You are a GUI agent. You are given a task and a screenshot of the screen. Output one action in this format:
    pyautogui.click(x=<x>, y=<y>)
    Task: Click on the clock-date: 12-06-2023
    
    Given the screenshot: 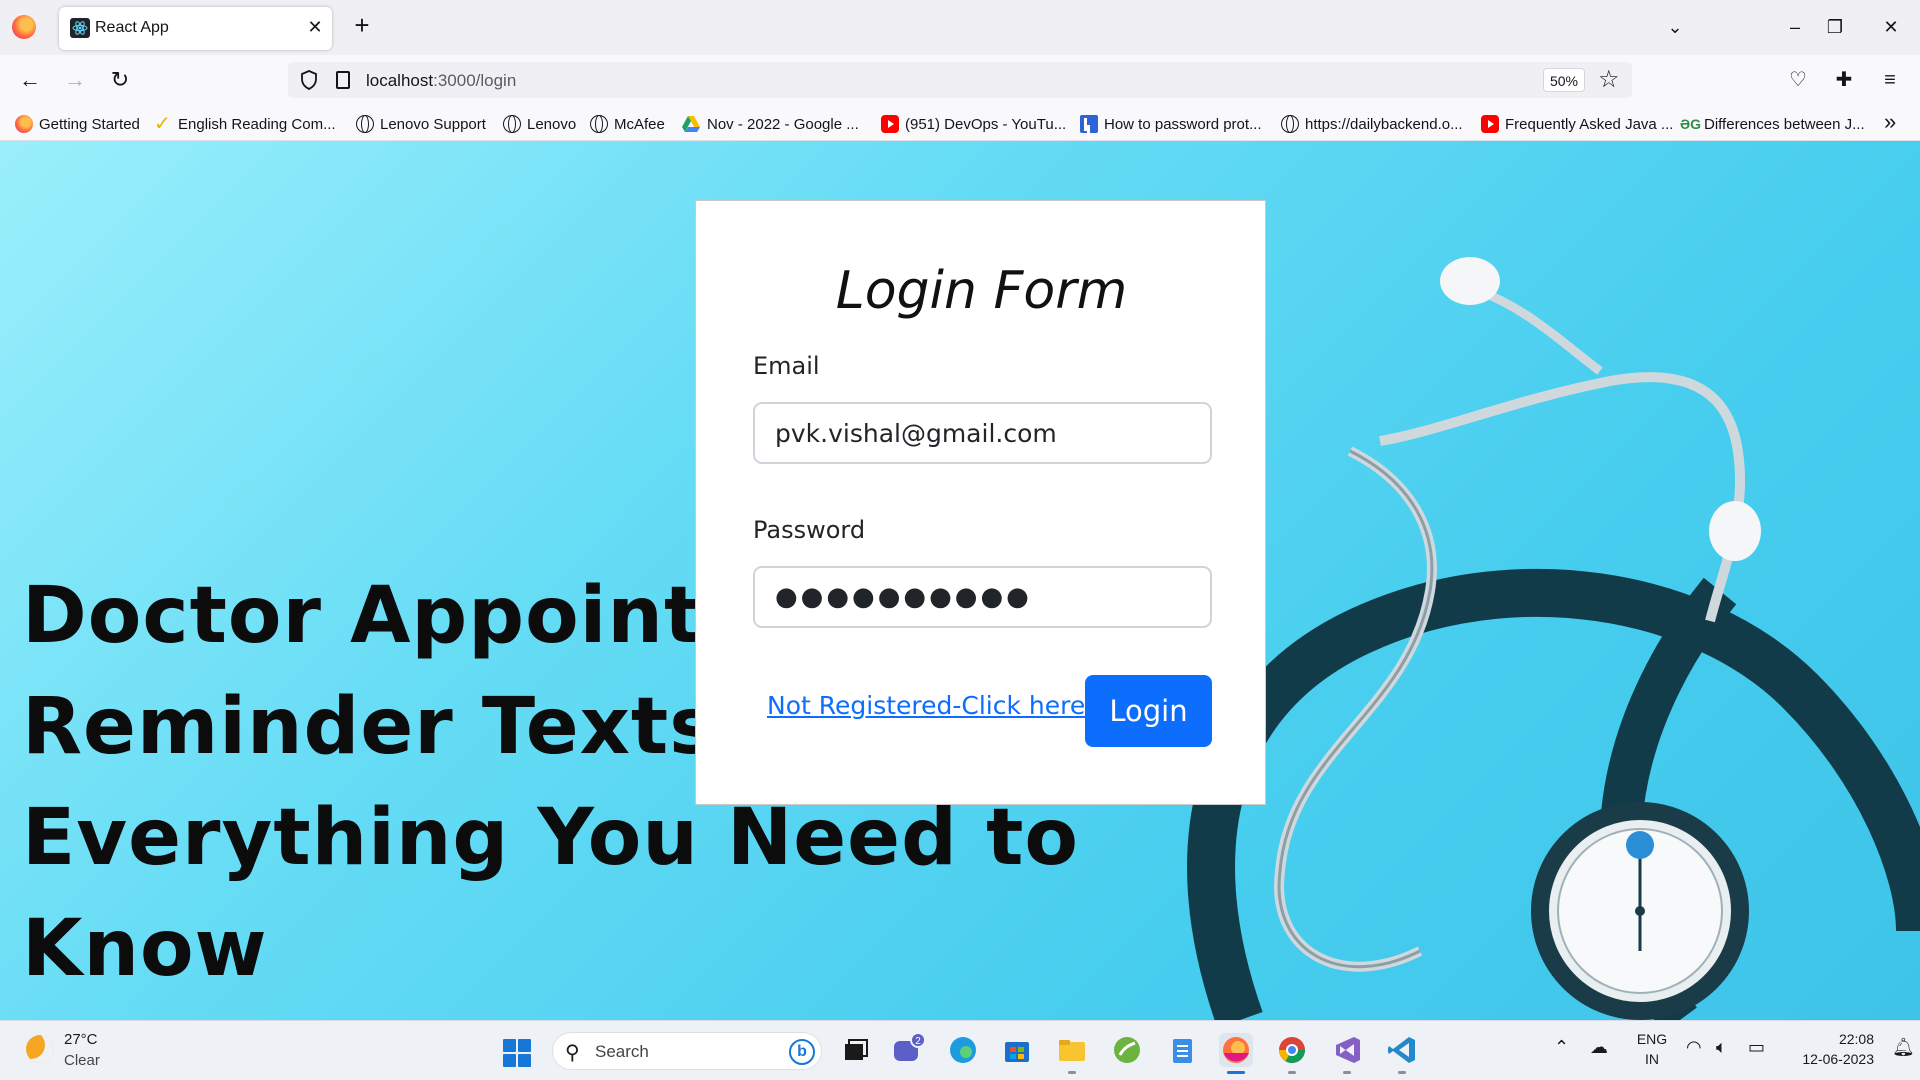 What is the action you would take?
    pyautogui.click(x=1827, y=1059)
    